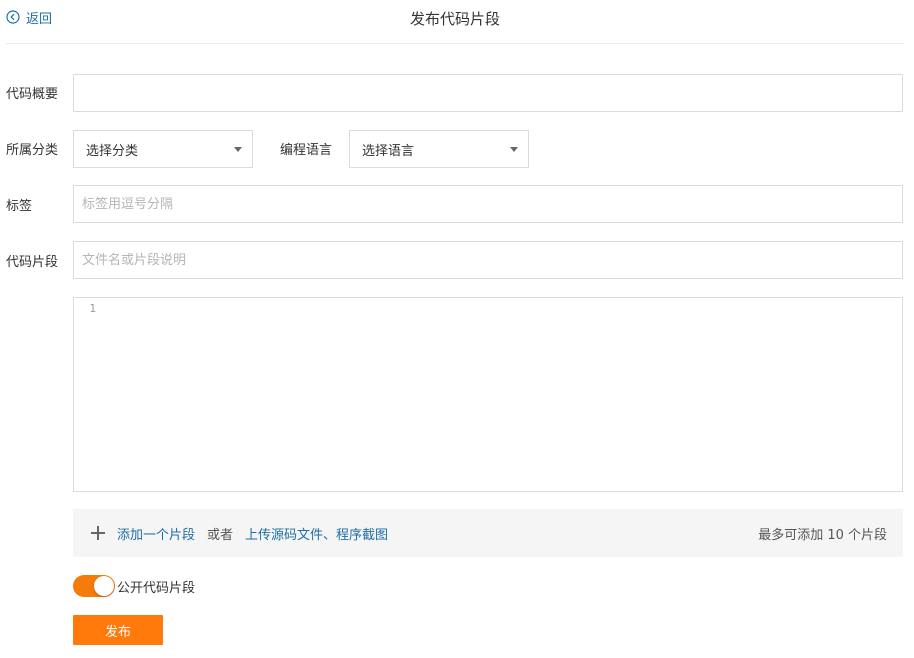  Describe the element at coordinates (454, 19) in the screenshot. I see `page-title: 发布代码片段` at that location.